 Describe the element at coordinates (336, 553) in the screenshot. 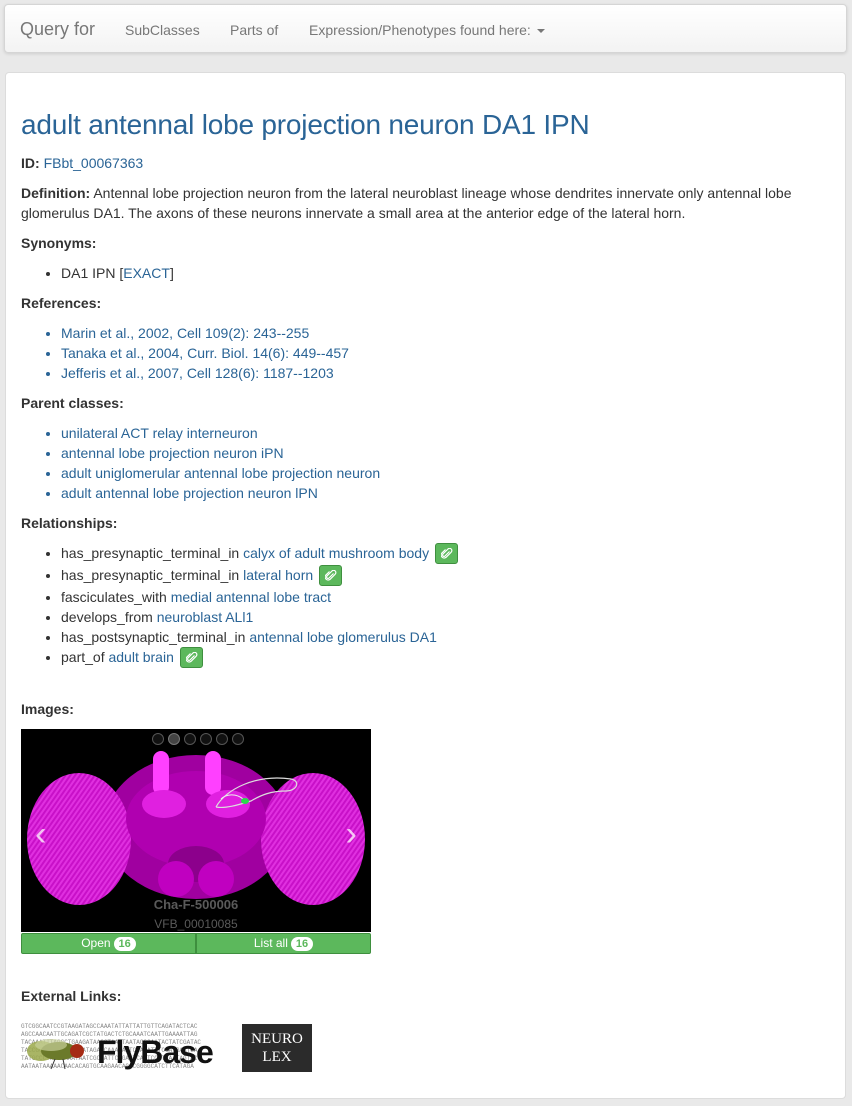

I see `relationship-target-link: calyx of adult mushroom body` at that location.